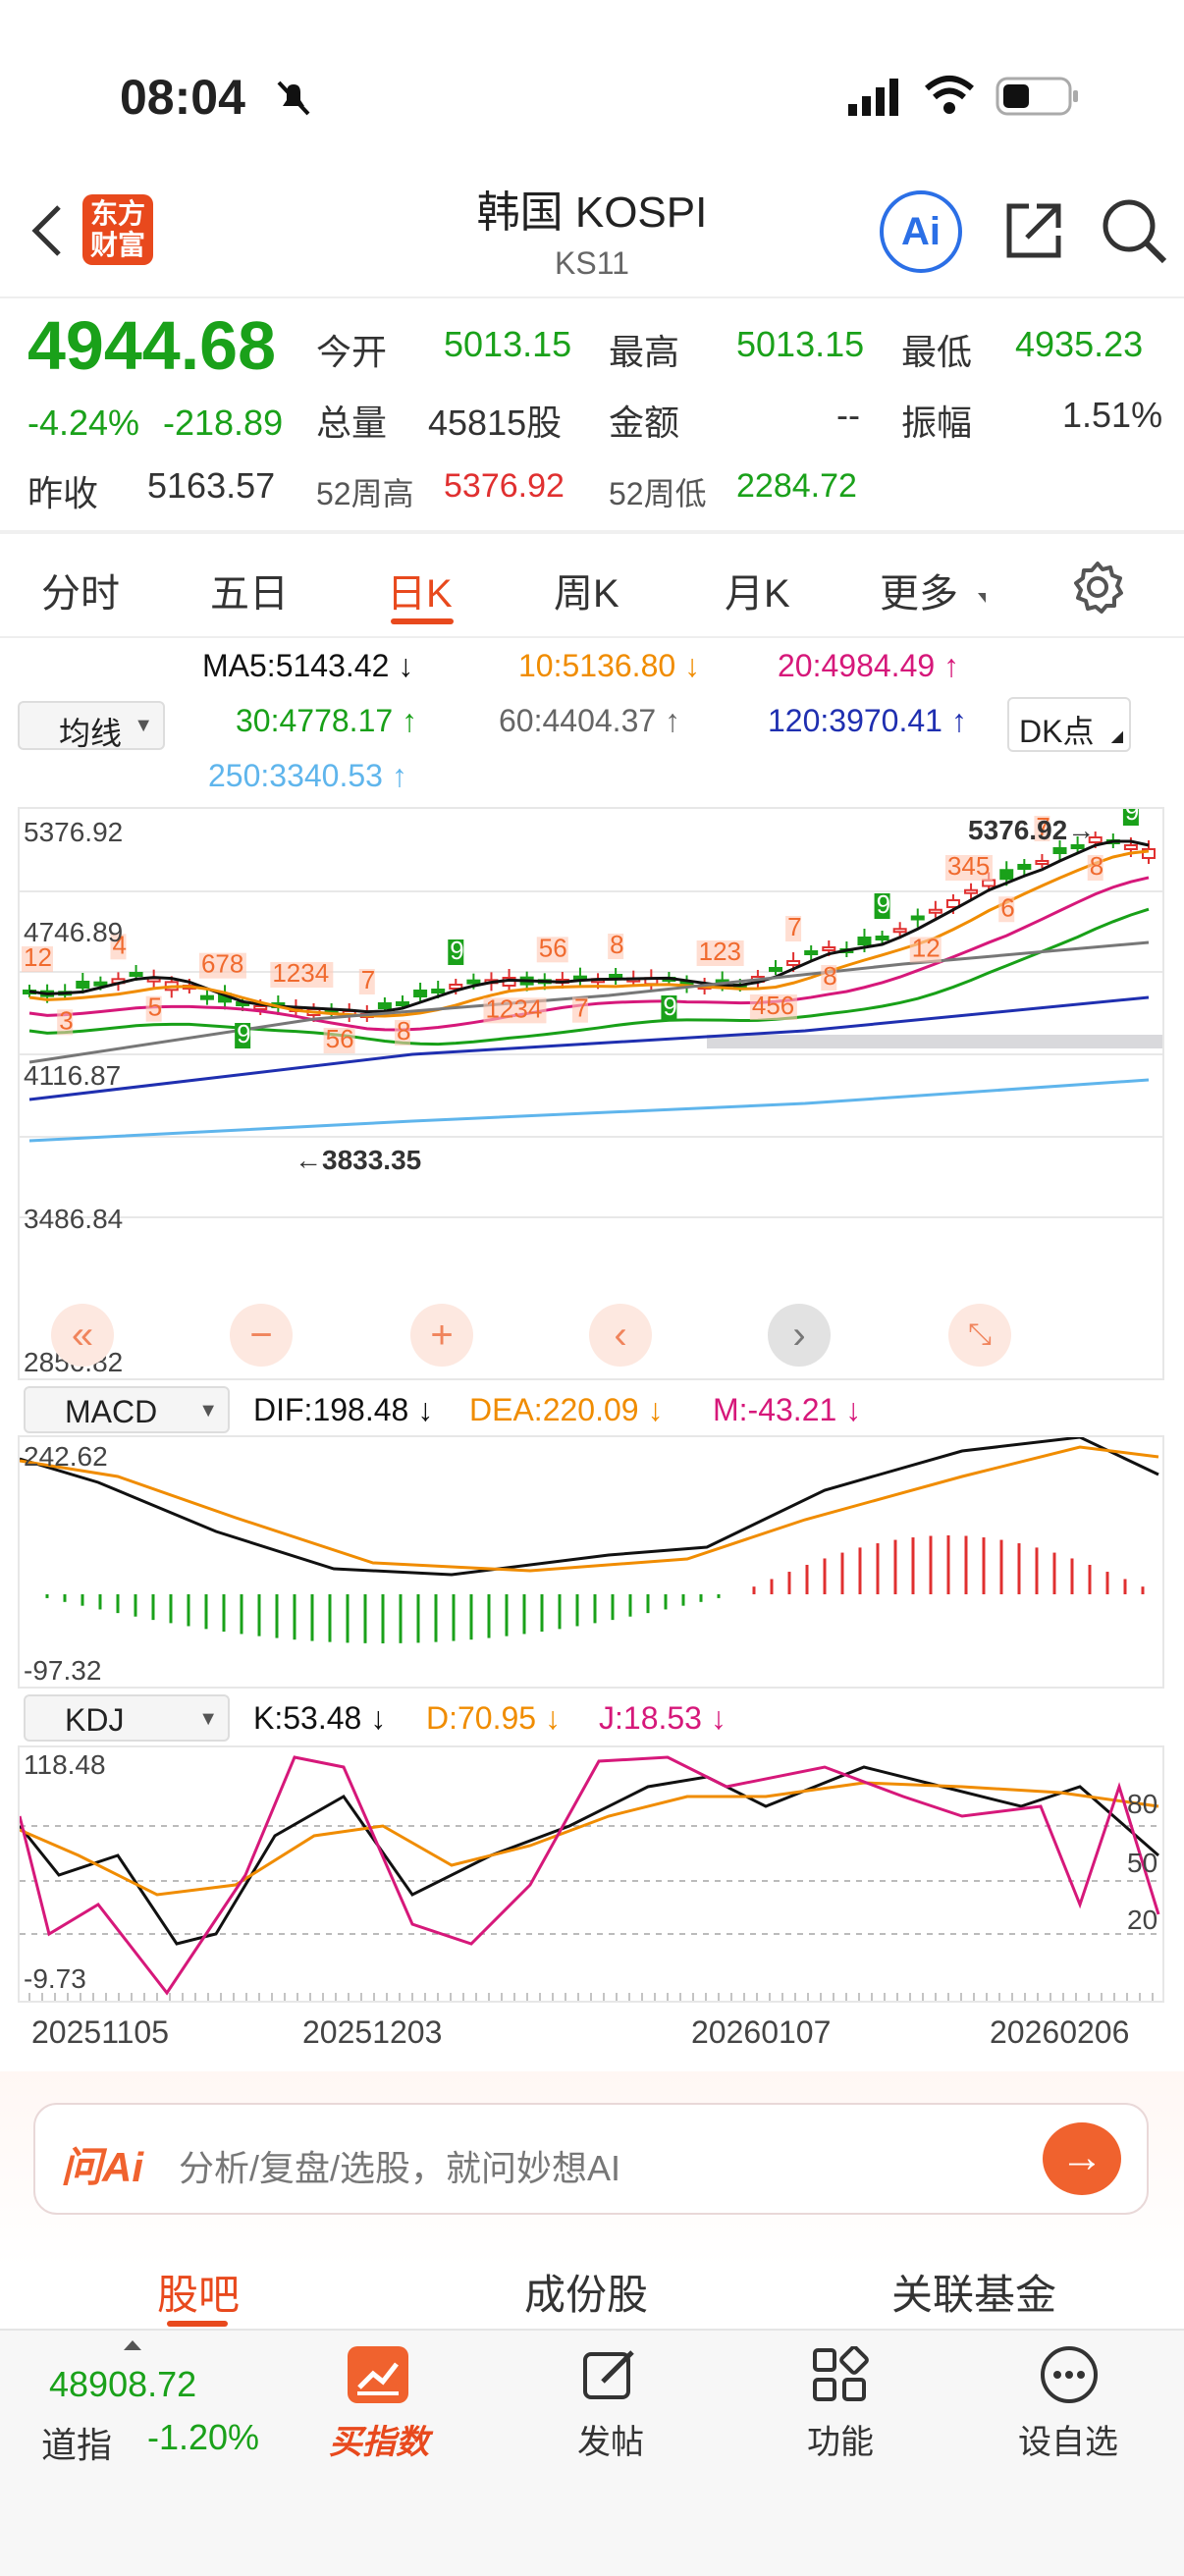 This screenshot has width=1184, height=2576. I want to click on k-line, so click(589, 1855).